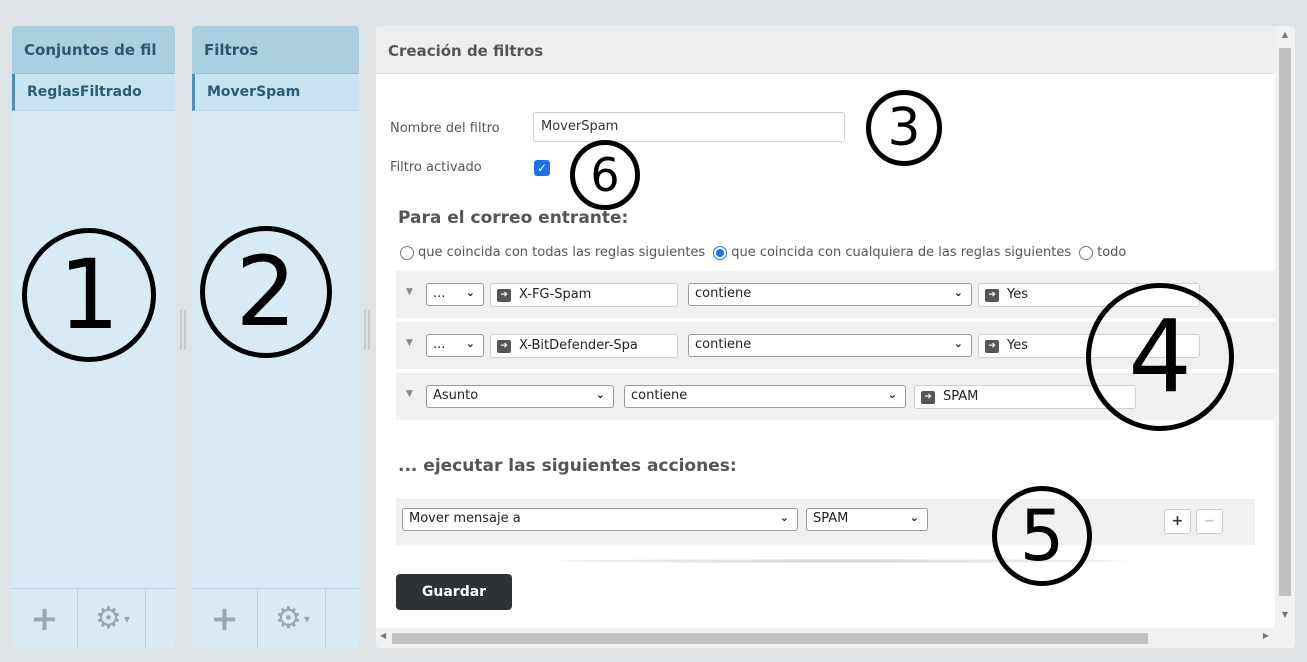 This screenshot has height=662, width=1307. I want to click on horizontal-scrollbar: ◀ ▶, so click(835, 638).